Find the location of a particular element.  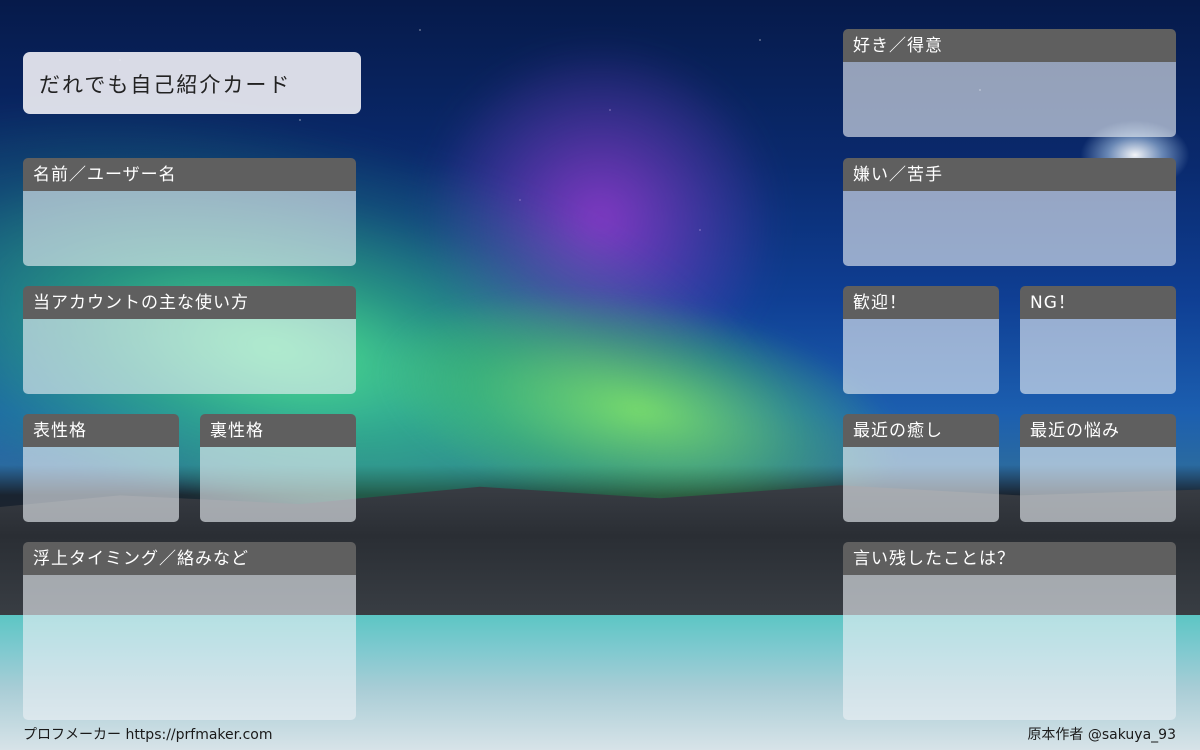

panel-likes: 好き／得意 is located at coordinates (1009, 83).